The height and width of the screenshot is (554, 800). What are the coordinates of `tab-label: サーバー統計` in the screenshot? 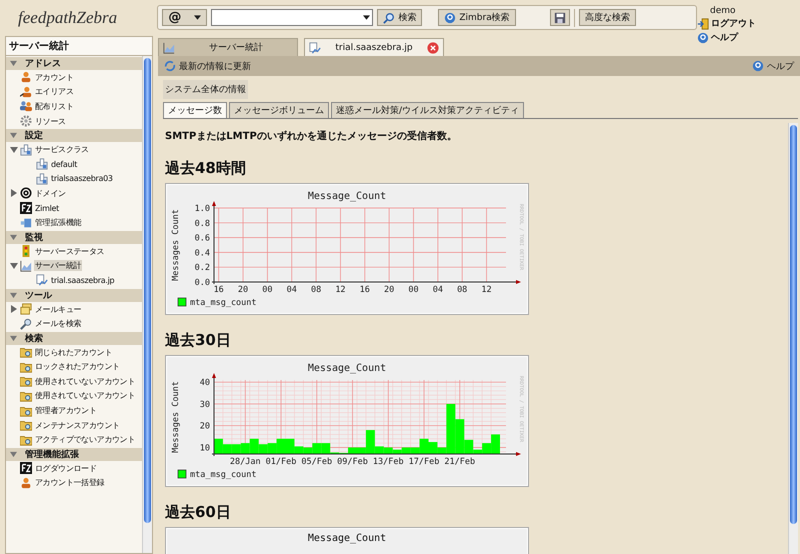 It's located at (236, 47).